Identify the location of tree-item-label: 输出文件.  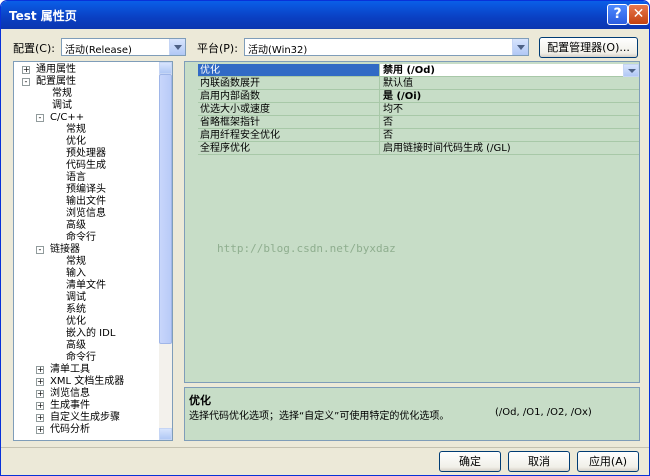
(86, 201).